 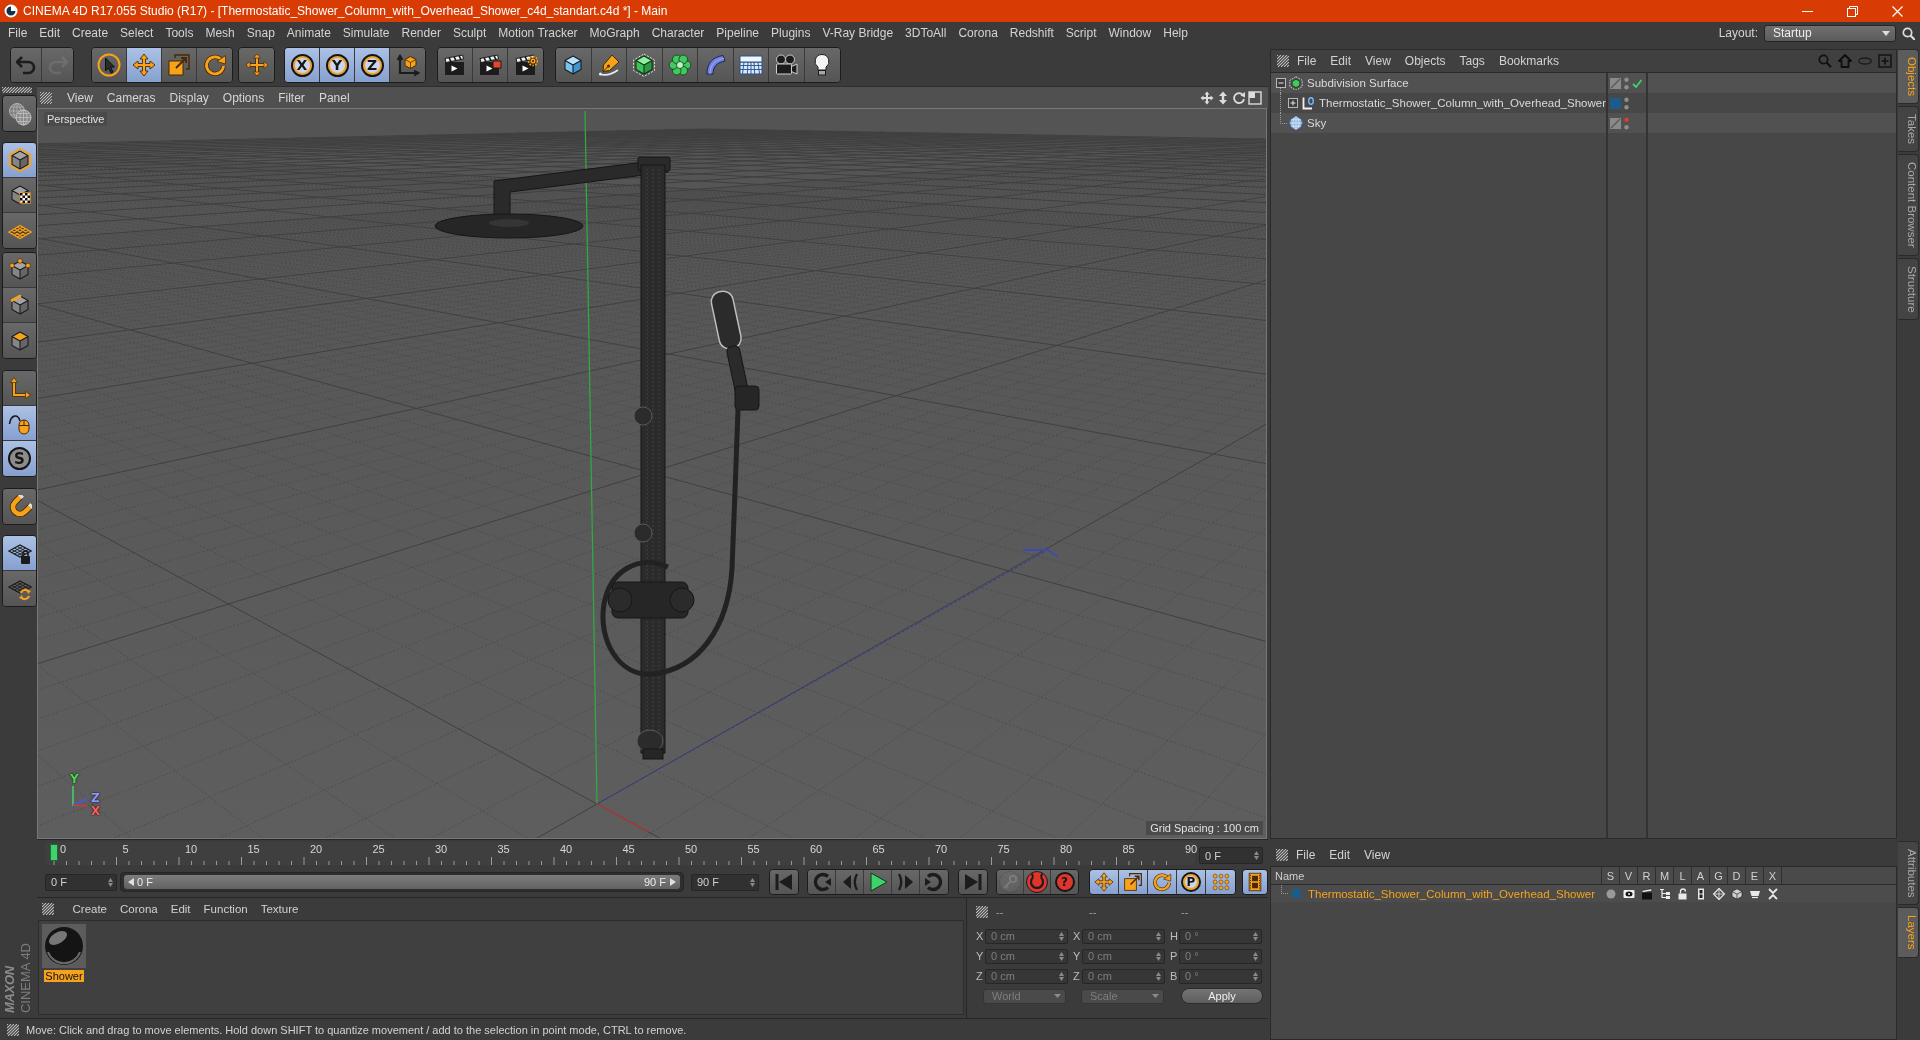 I want to click on film-strip-icon, so click(x=1701, y=893).